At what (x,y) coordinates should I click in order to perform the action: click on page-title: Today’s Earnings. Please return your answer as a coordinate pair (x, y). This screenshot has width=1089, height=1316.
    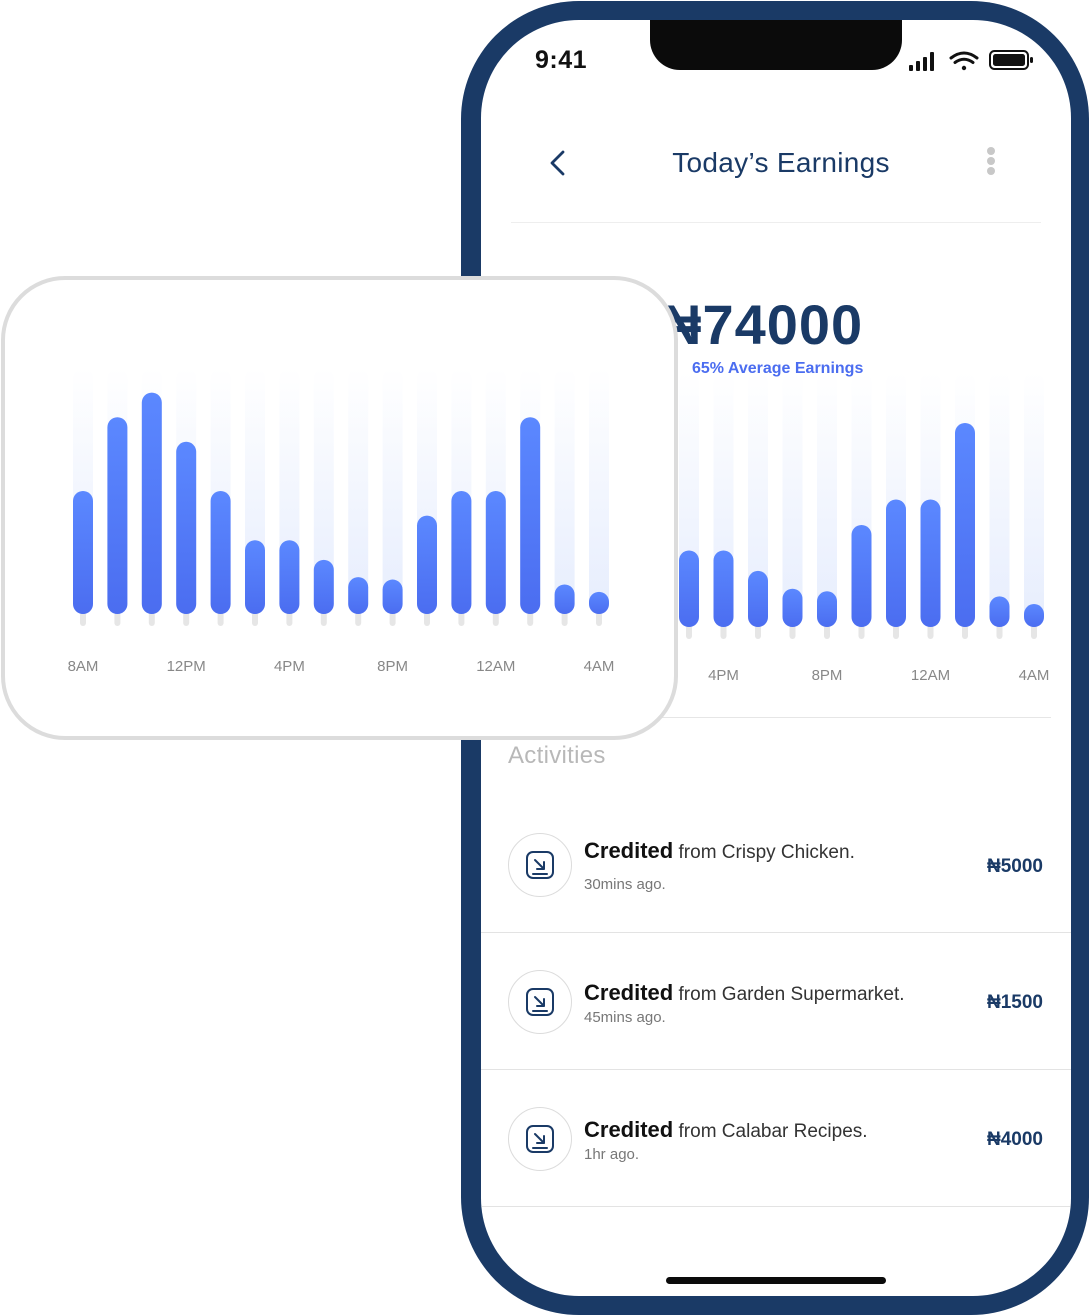
    Looking at the image, I should click on (781, 162).